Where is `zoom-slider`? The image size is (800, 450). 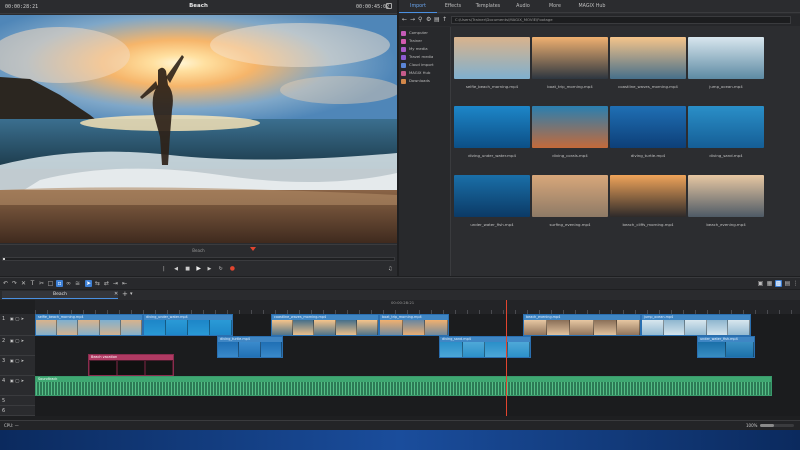 zoom-slider is located at coordinates (777, 425).